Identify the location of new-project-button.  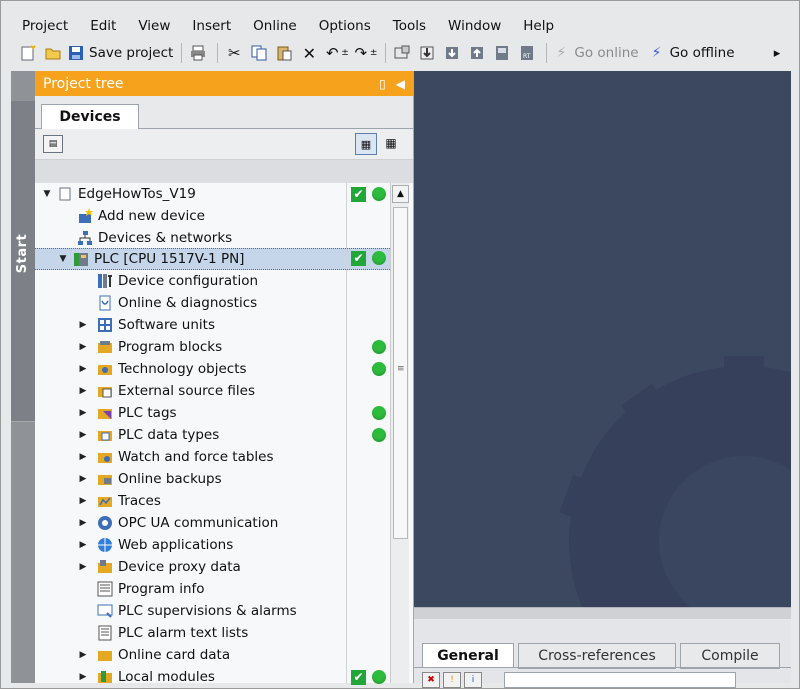
(28, 53).